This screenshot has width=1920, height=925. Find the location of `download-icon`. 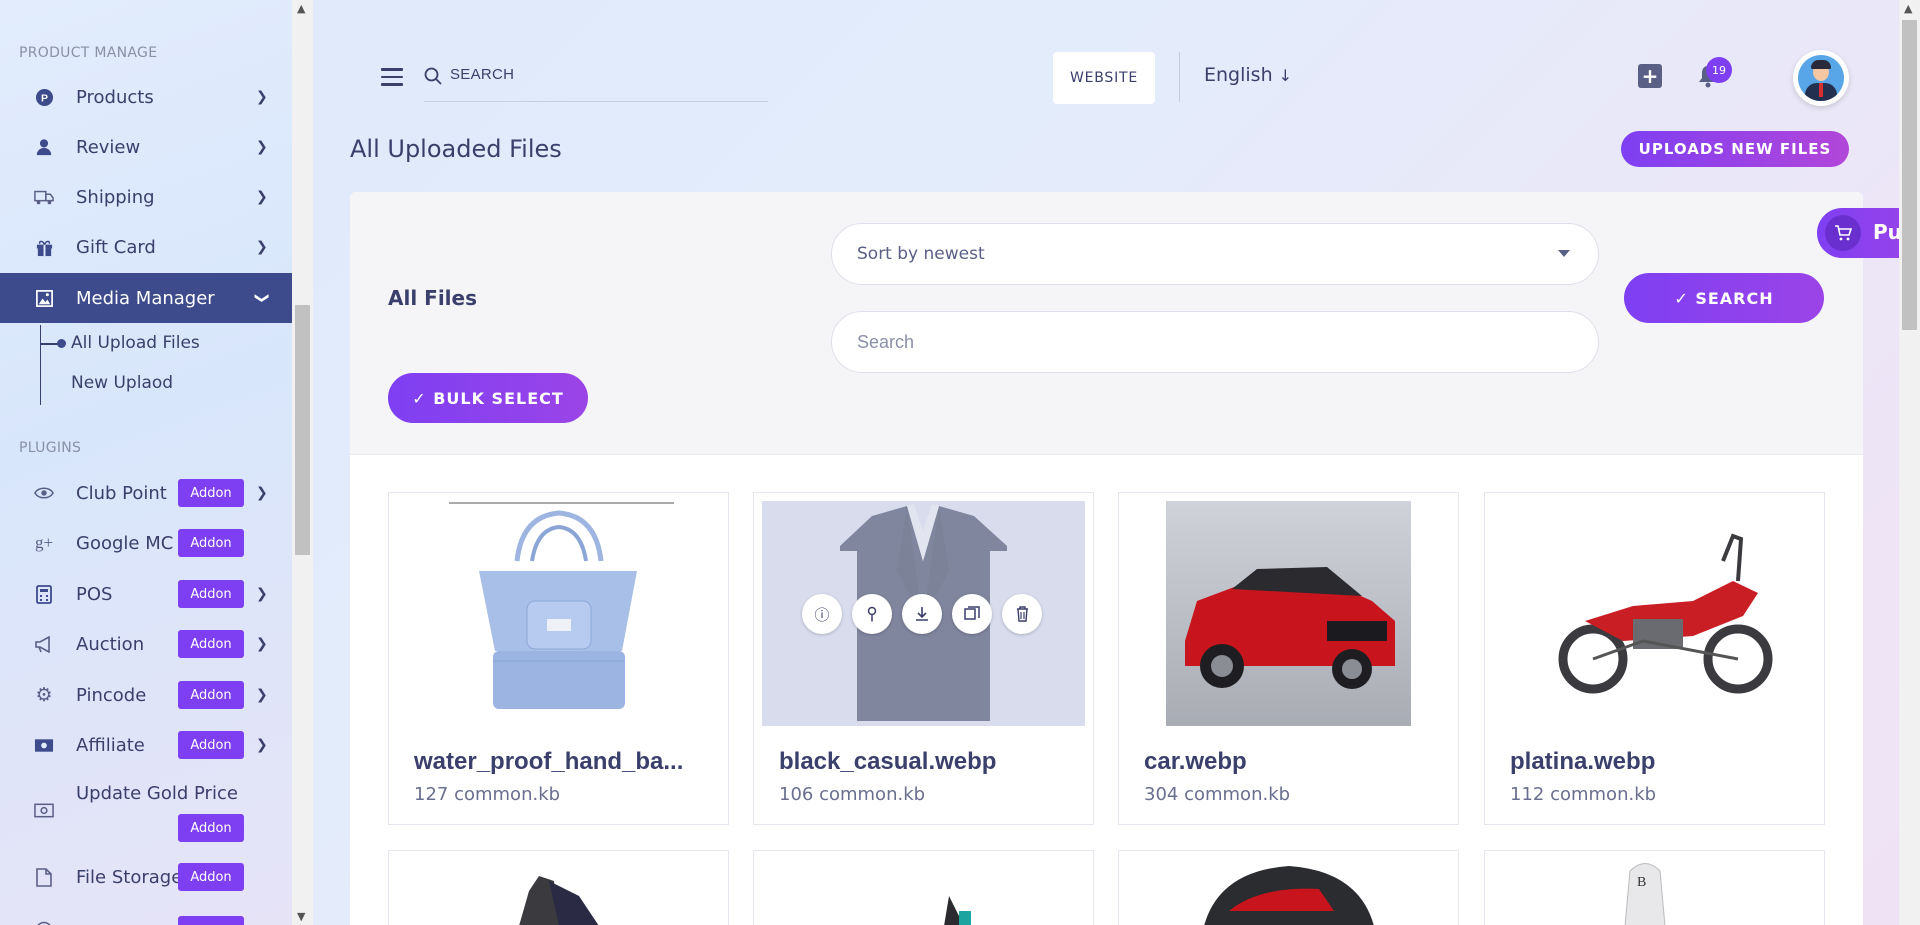

download-icon is located at coordinates (922, 614).